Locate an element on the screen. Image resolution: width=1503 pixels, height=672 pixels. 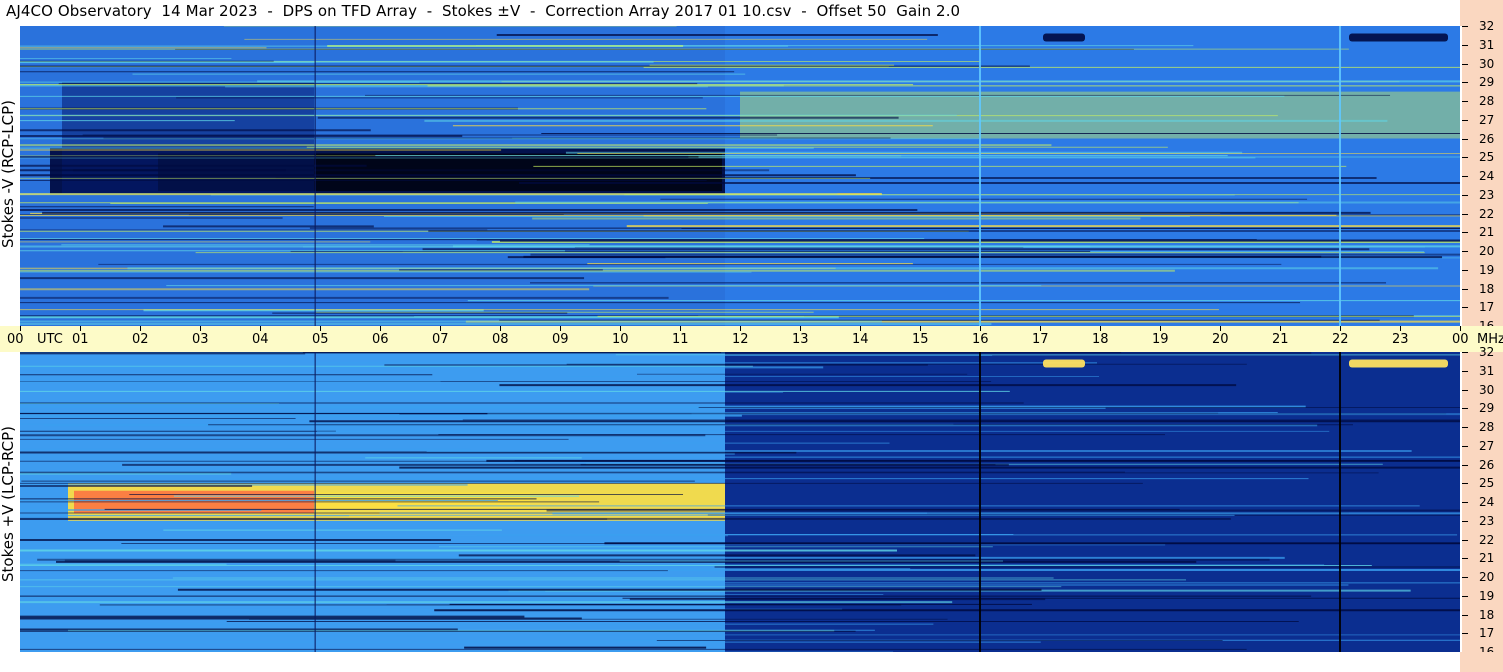
time-tick-label: 16 is located at coordinates (980, 339).